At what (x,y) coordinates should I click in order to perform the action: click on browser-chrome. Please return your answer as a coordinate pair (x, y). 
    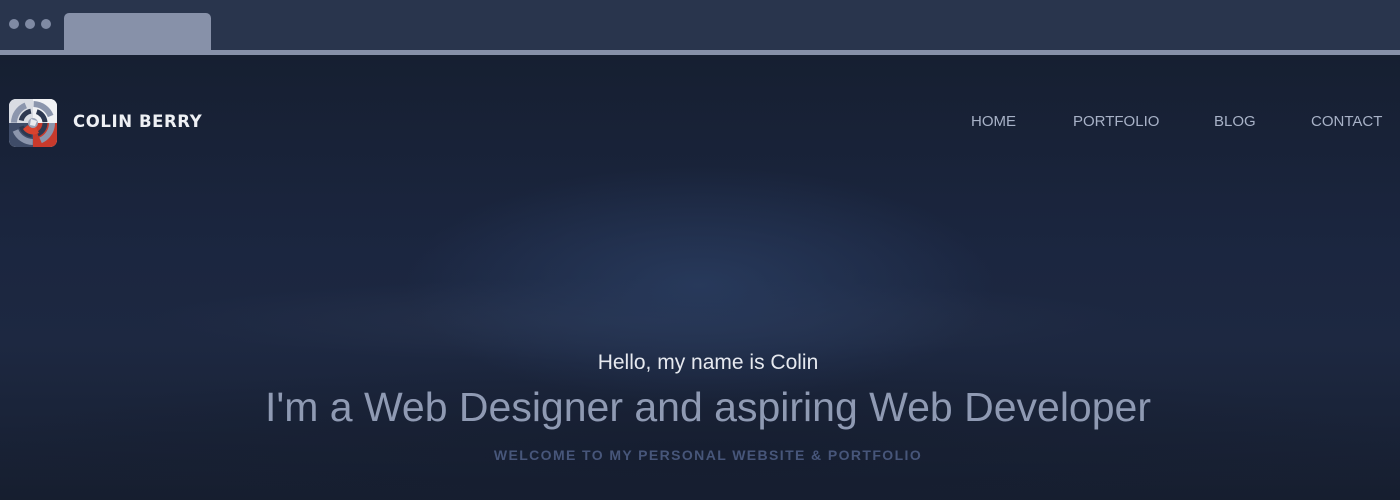
    Looking at the image, I should click on (700, 27).